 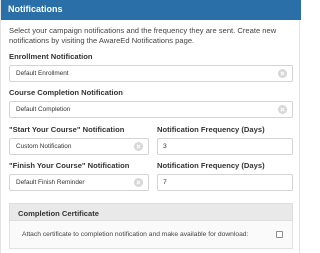 I want to click on completion-label: Course Completion Notification, so click(x=66, y=92).